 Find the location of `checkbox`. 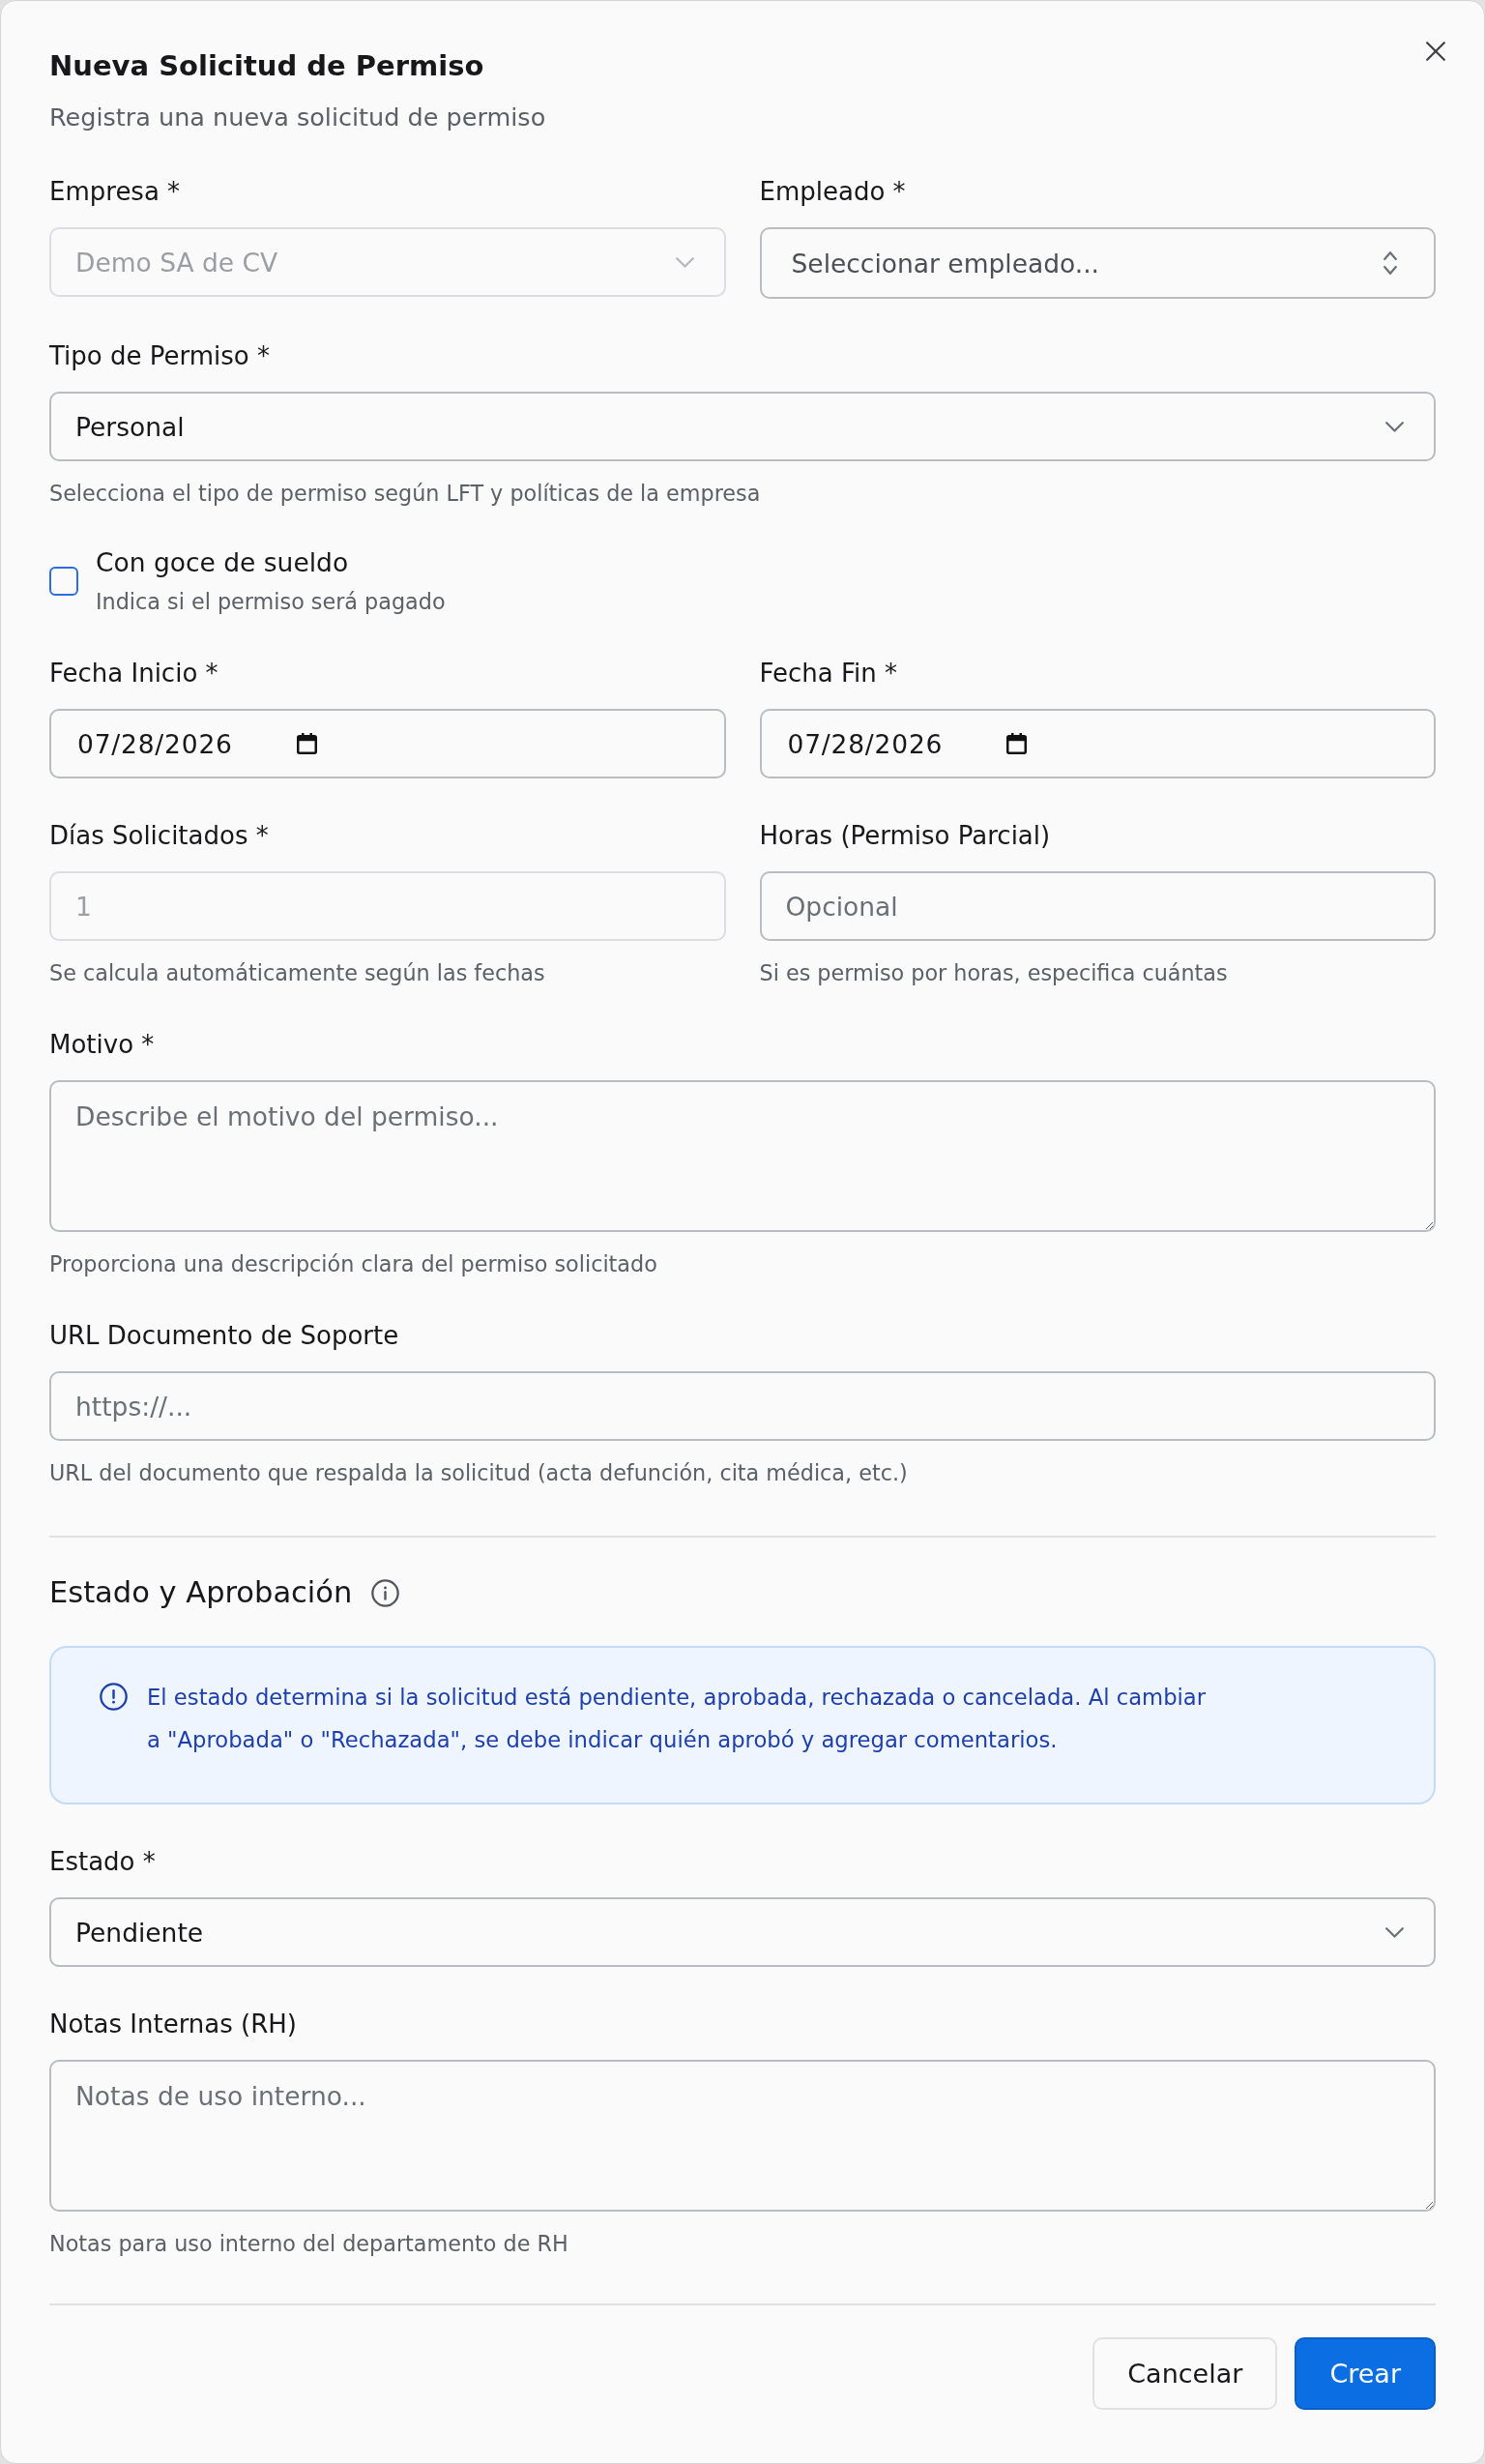

checkbox is located at coordinates (63, 582).